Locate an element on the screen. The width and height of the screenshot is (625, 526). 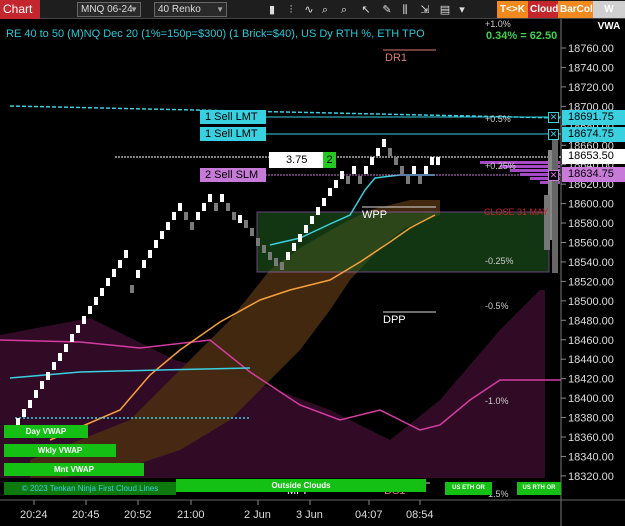
day-vwap-bar: Day VWAP is located at coordinates (46, 431).